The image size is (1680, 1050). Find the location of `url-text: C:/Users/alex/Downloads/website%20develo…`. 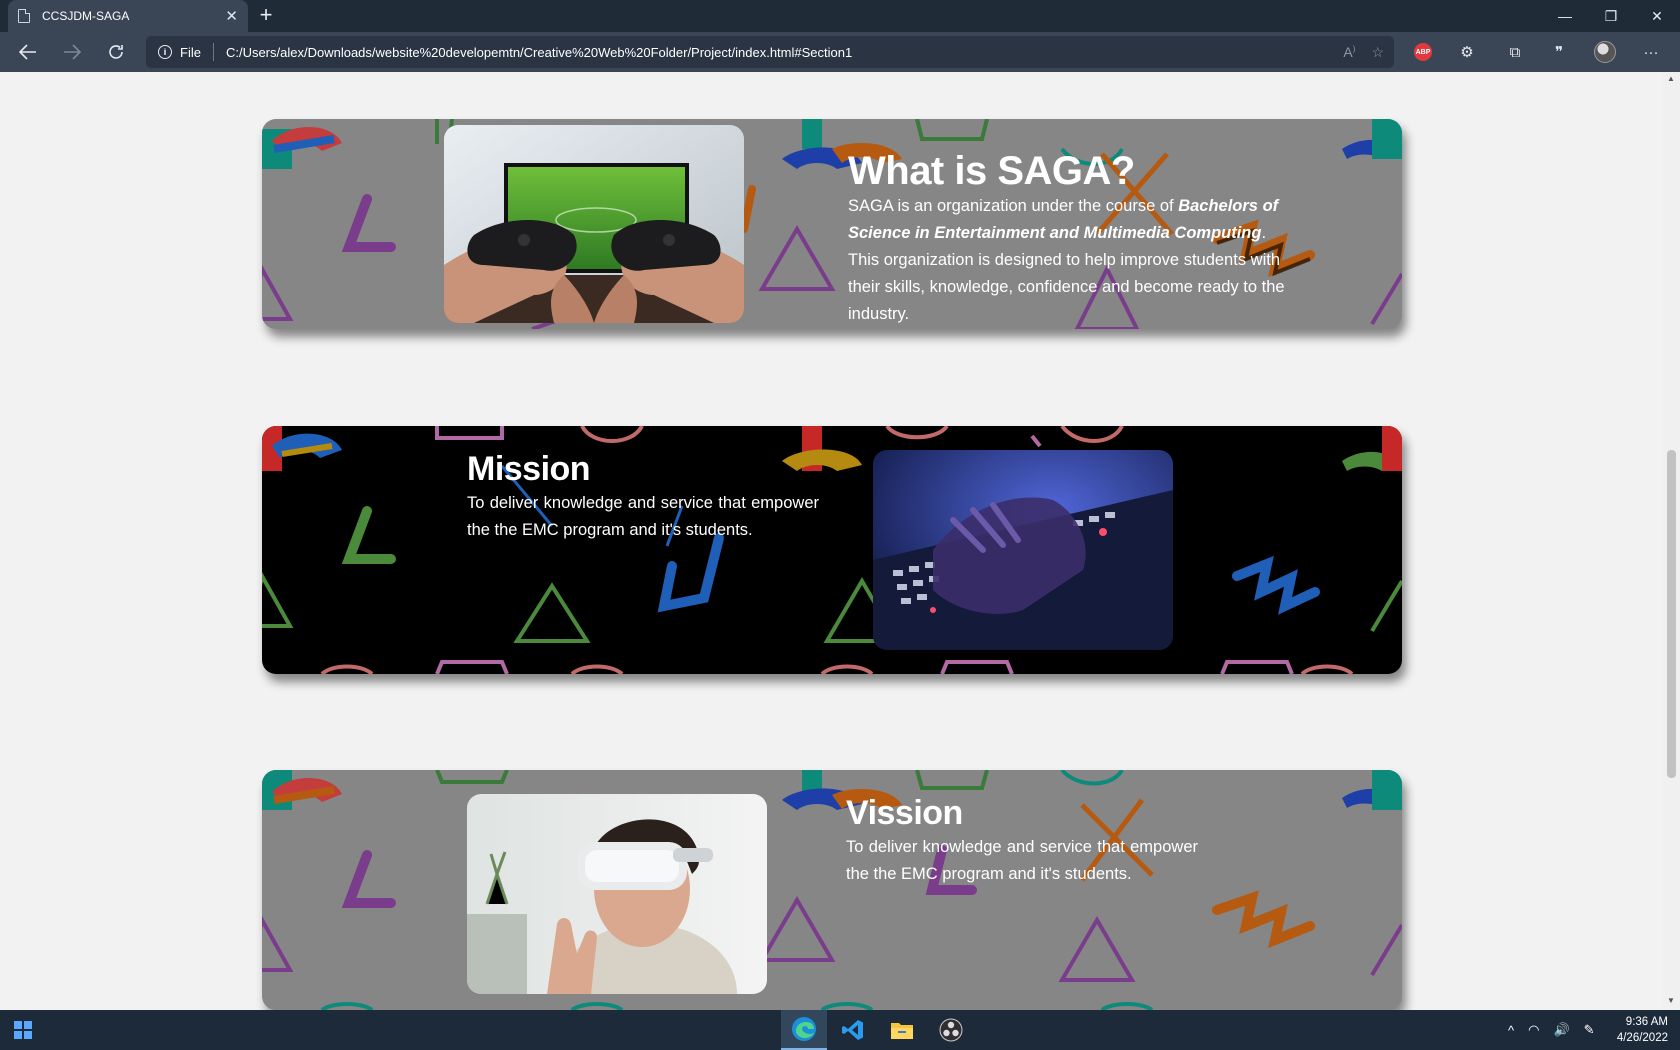

url-text: C:/Users/alex/Downloads/website%20develo… is located at coordinates (539, 52).